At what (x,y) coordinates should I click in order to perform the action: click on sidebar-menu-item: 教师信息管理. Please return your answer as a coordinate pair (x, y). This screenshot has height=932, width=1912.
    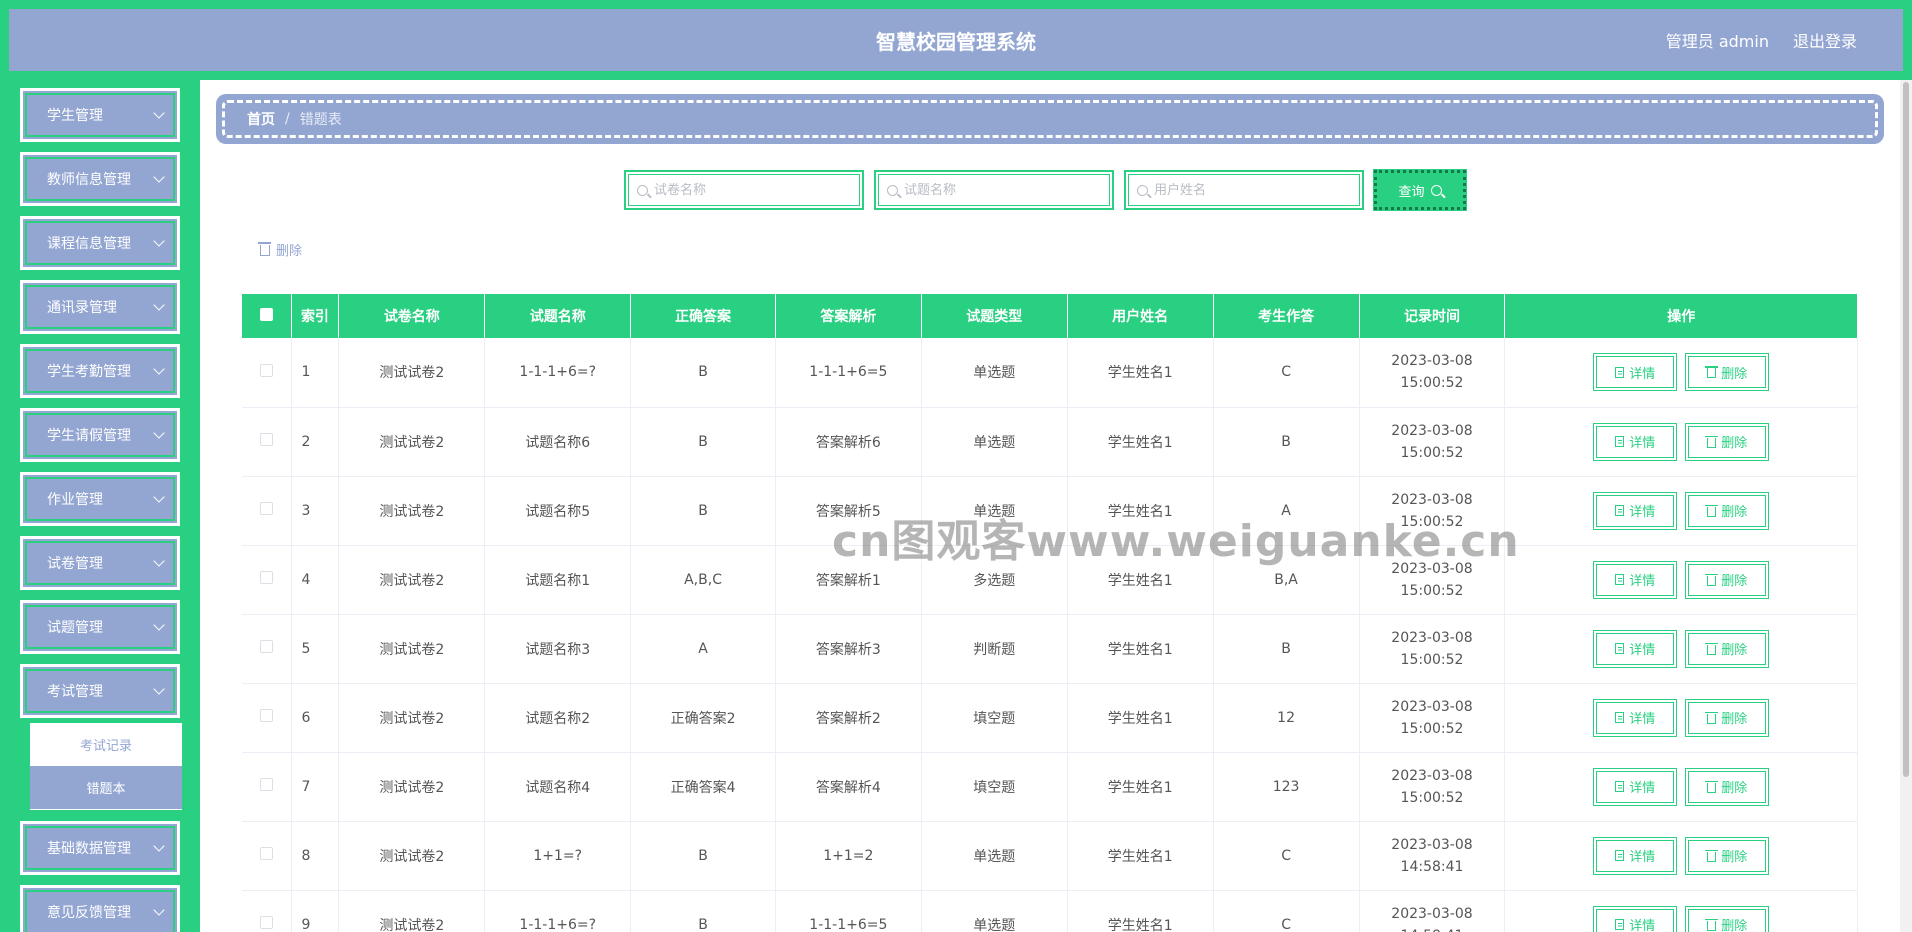
    Looking at the image, I should click on (100, 179).